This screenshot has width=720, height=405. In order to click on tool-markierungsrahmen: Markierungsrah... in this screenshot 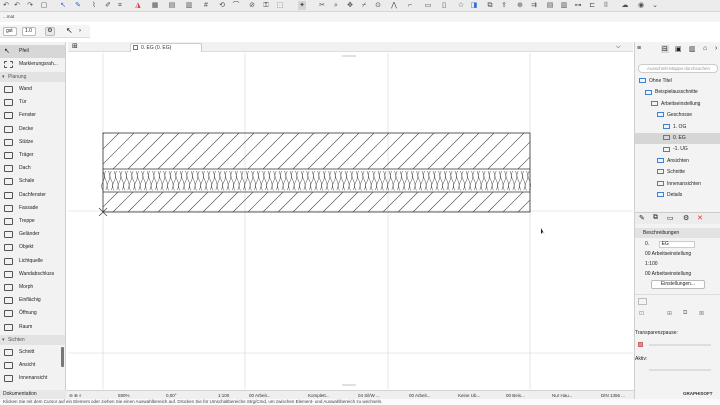, I will do `click(32, 64)`.